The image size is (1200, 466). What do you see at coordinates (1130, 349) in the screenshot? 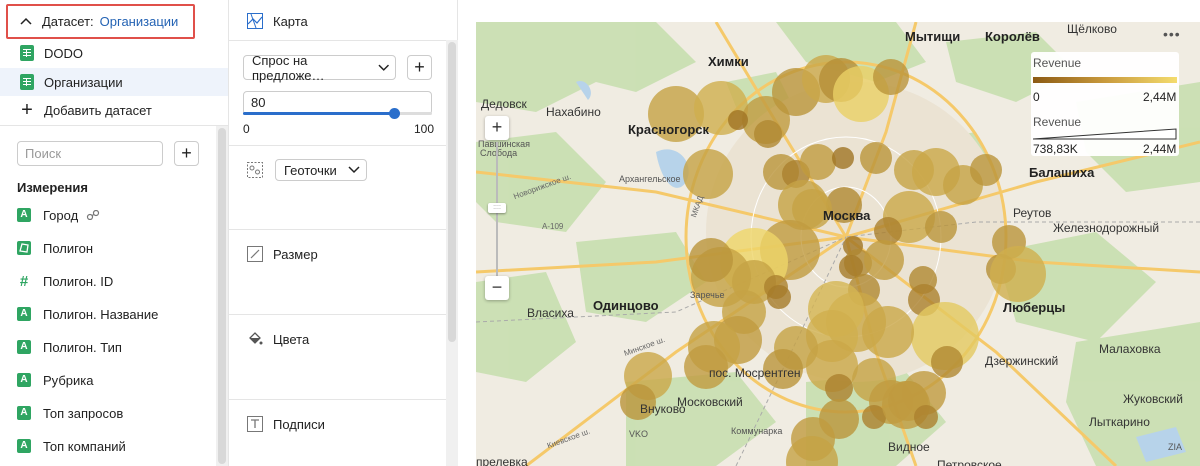
I see `map-place-label: Малаховка` at bounding box center [1130, 349].